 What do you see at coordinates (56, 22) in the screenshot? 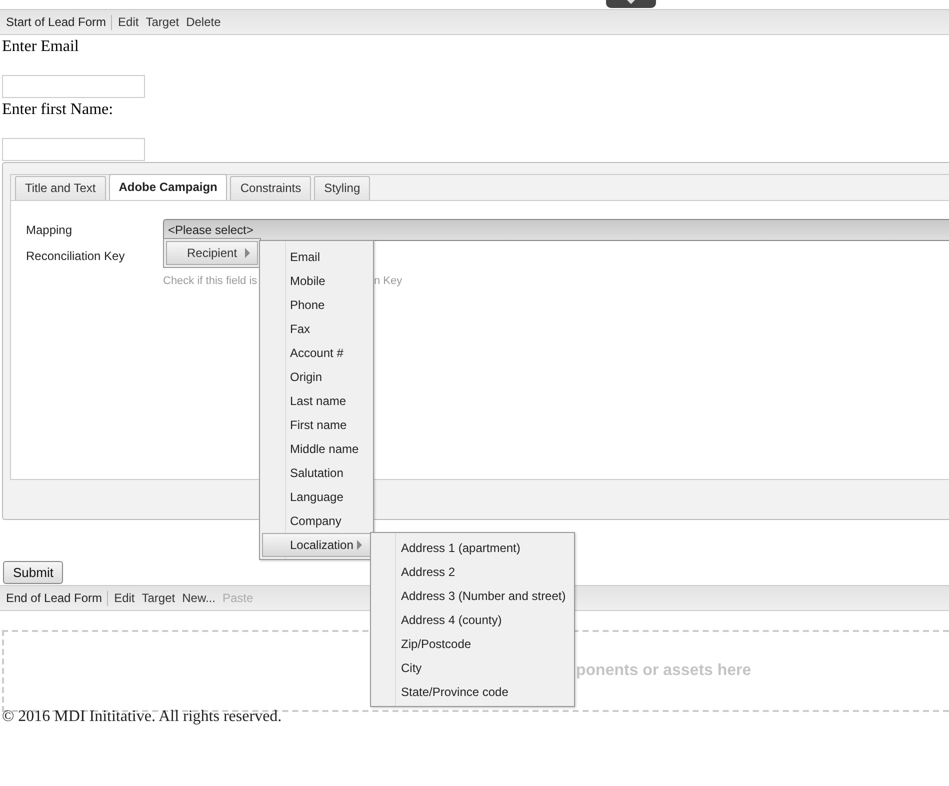
I see `toolbar-title: Start of Lead Form` at bounding box center [56, 22].